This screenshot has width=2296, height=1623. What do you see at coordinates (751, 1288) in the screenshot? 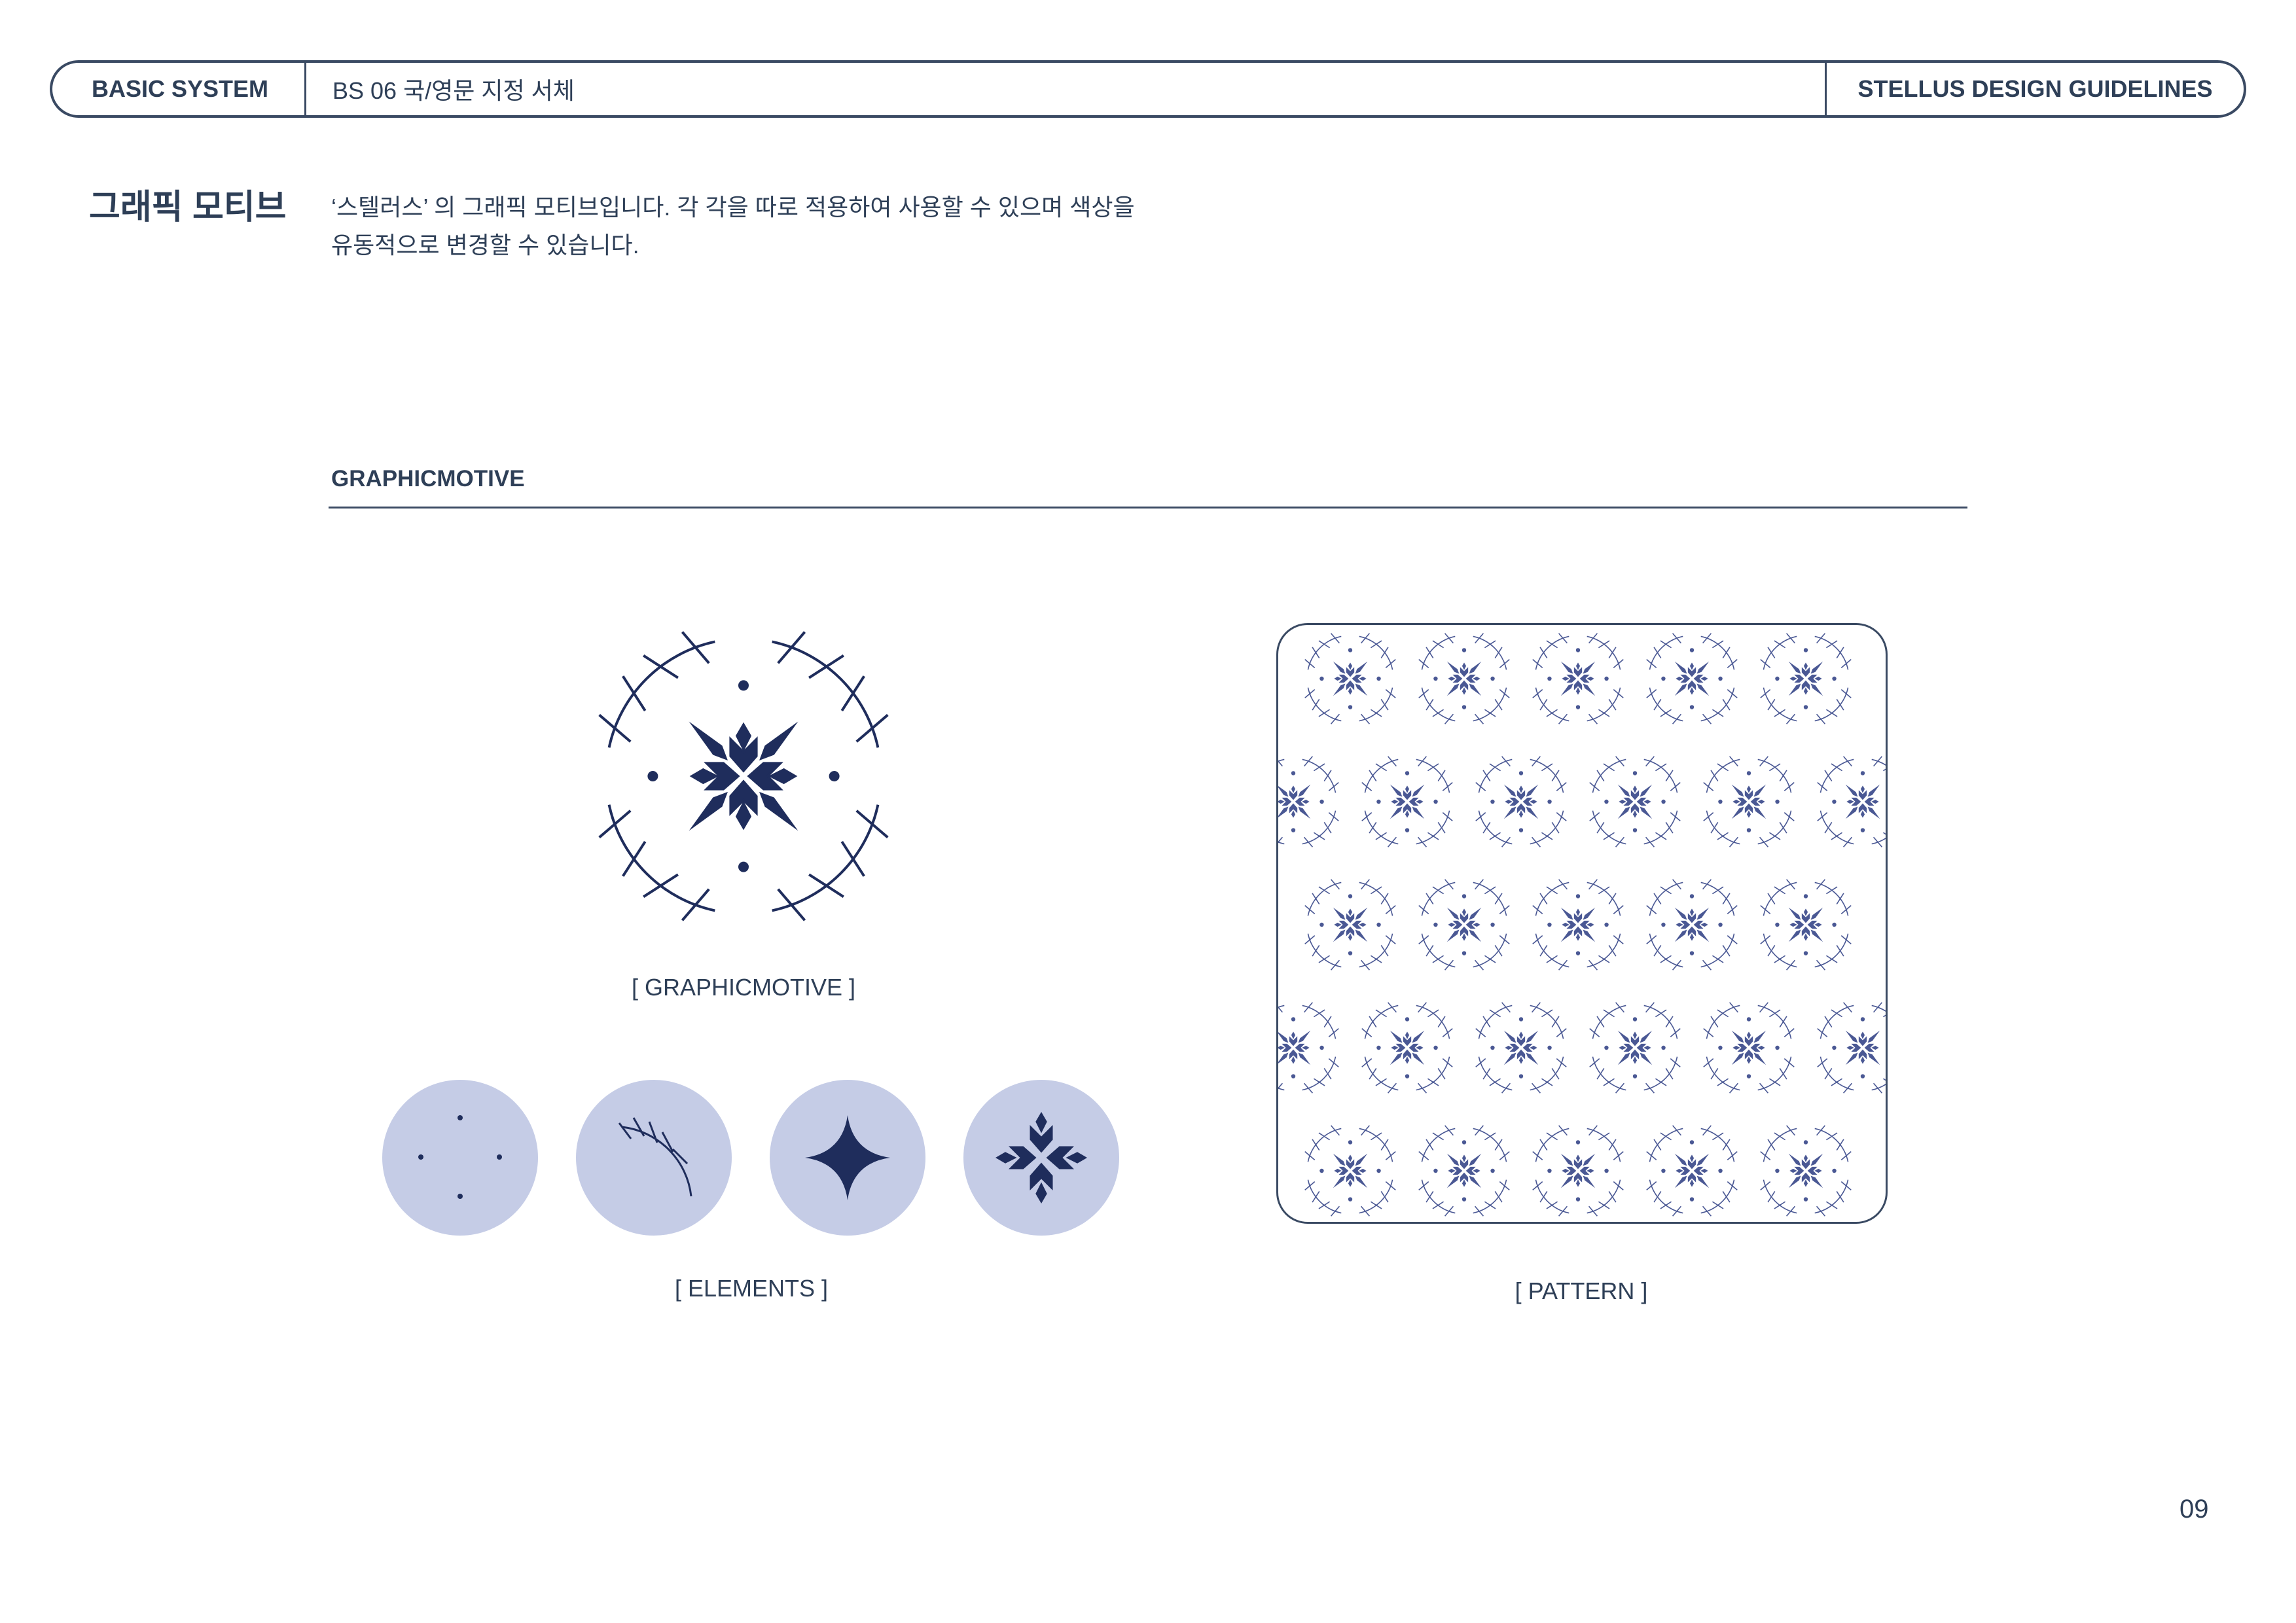
I see `caption-elements: [ ELEMENTS ]` at bounding box center [751, 1288].